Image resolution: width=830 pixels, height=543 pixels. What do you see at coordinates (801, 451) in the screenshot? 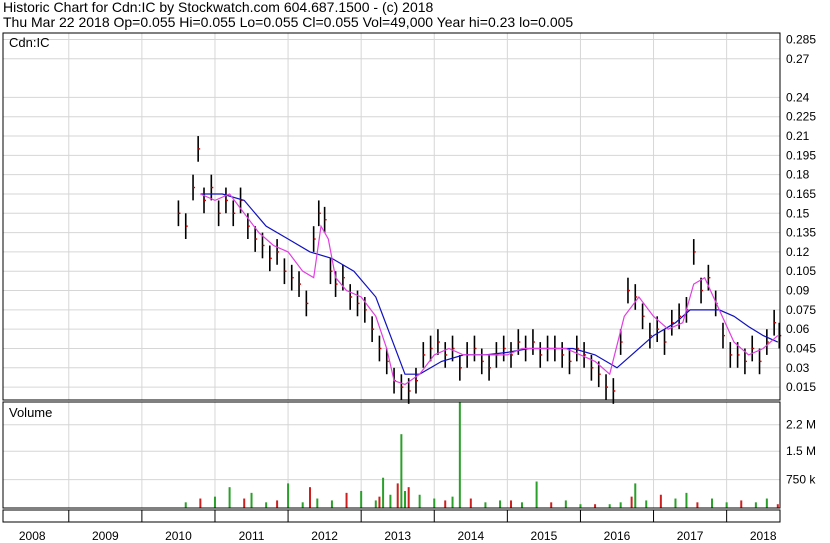
I see `volume-tick-label: 1.5 M` at bounding box center [801, 451].